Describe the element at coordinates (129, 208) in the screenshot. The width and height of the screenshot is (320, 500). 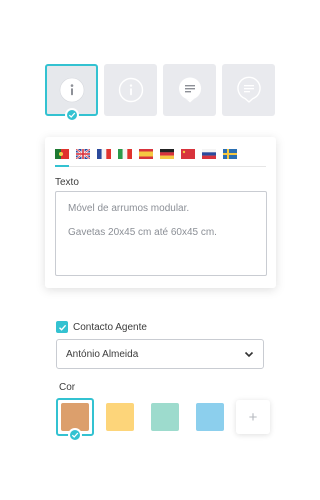
I see `textarea-line: Móvel de arrumos modular.` at that location.